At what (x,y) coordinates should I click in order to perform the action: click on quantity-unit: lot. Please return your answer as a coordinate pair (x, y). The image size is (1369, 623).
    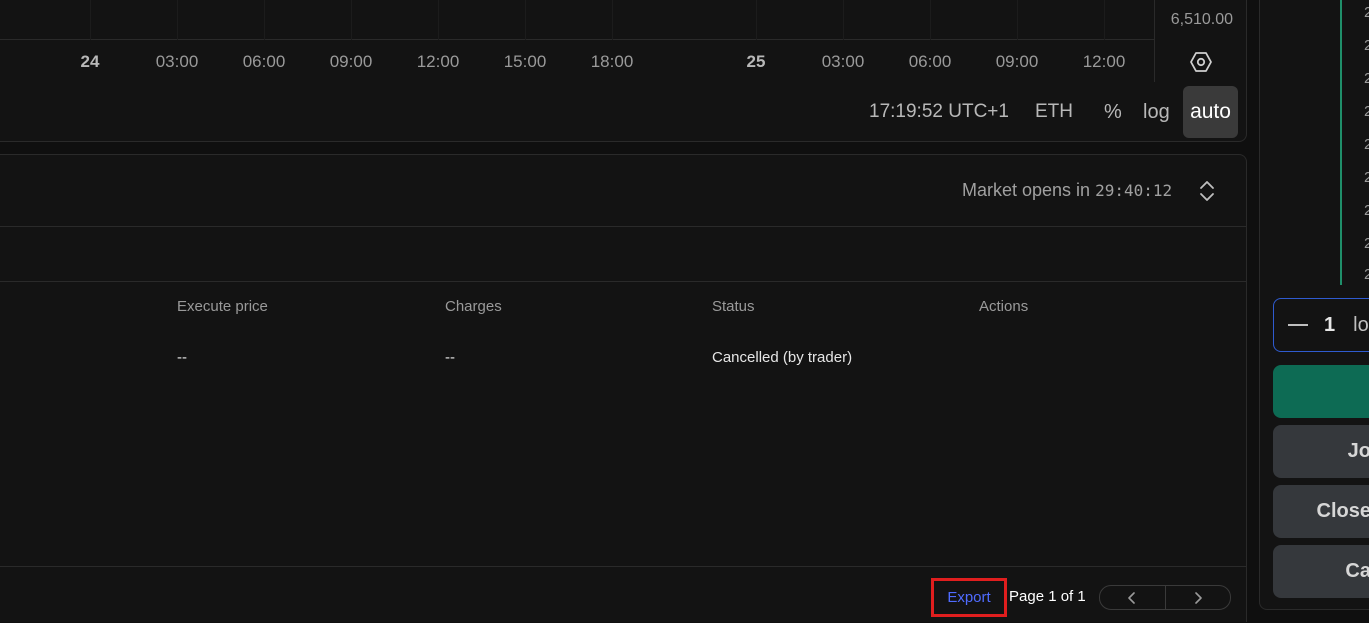
    Looking at the image, I should click on (1361, 324).